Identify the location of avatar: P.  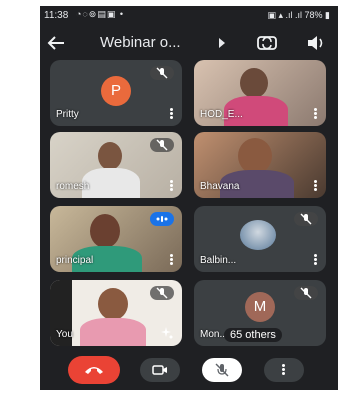
(116, 91).